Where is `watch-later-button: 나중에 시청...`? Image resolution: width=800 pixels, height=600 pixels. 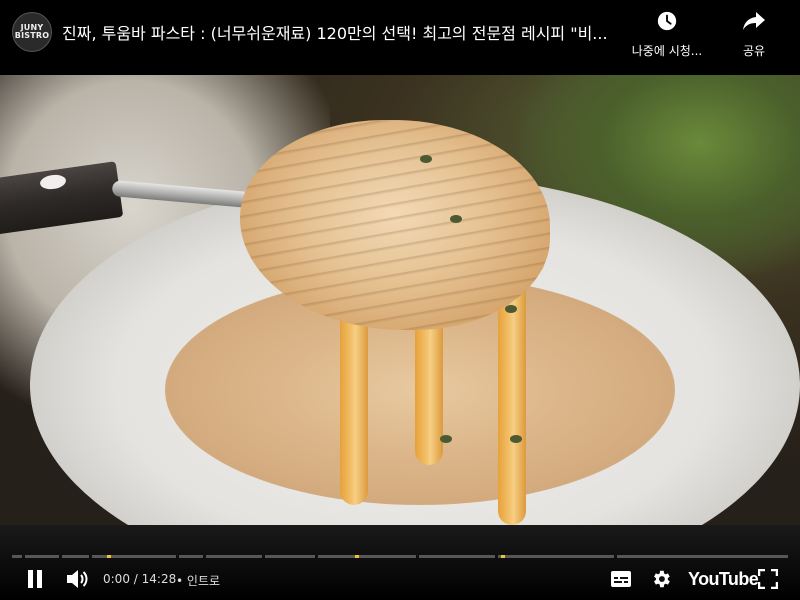 watch-later-button: 나중에 시청... is located at coordinates (667, 34).